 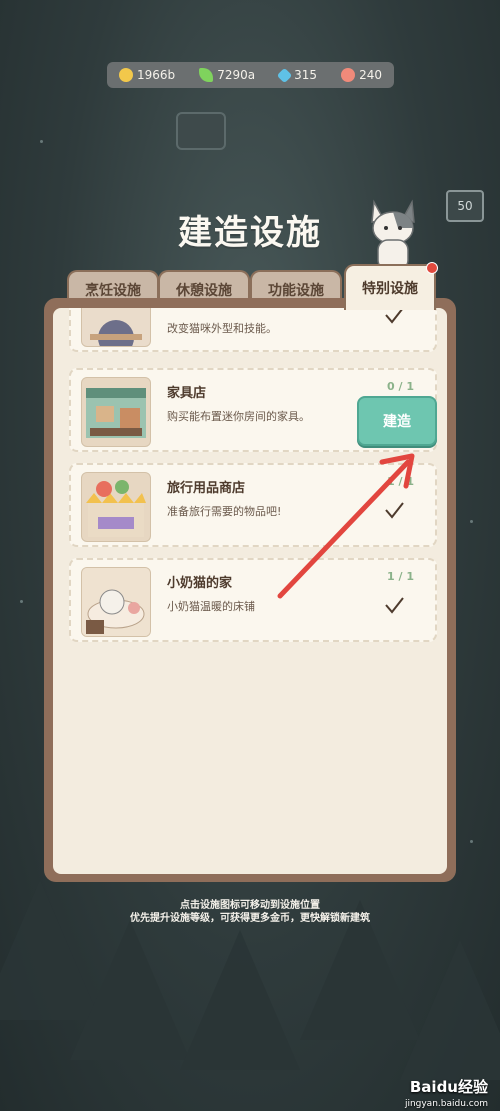 I want to click on resource-fish-value: 240, so click(x=370, y=75).